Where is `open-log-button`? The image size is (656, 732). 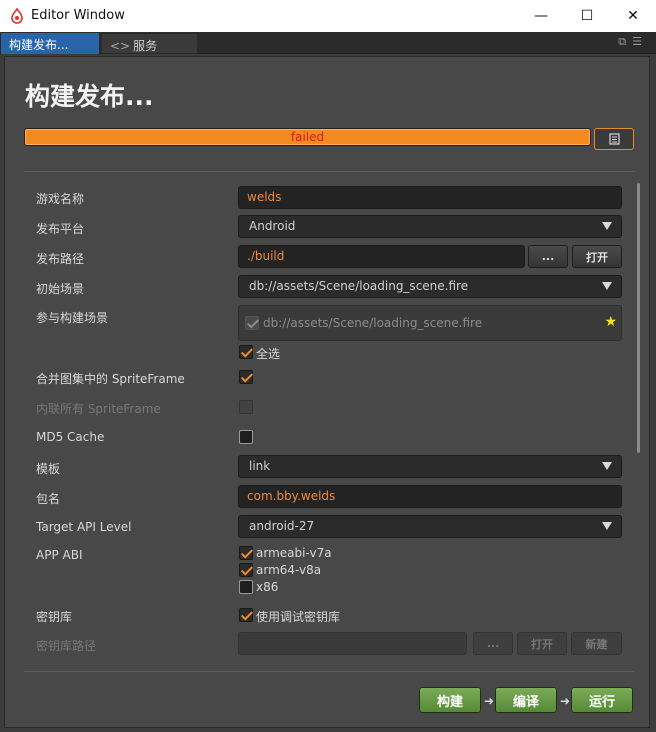
open-log-button is located at coordinates (614, 139).